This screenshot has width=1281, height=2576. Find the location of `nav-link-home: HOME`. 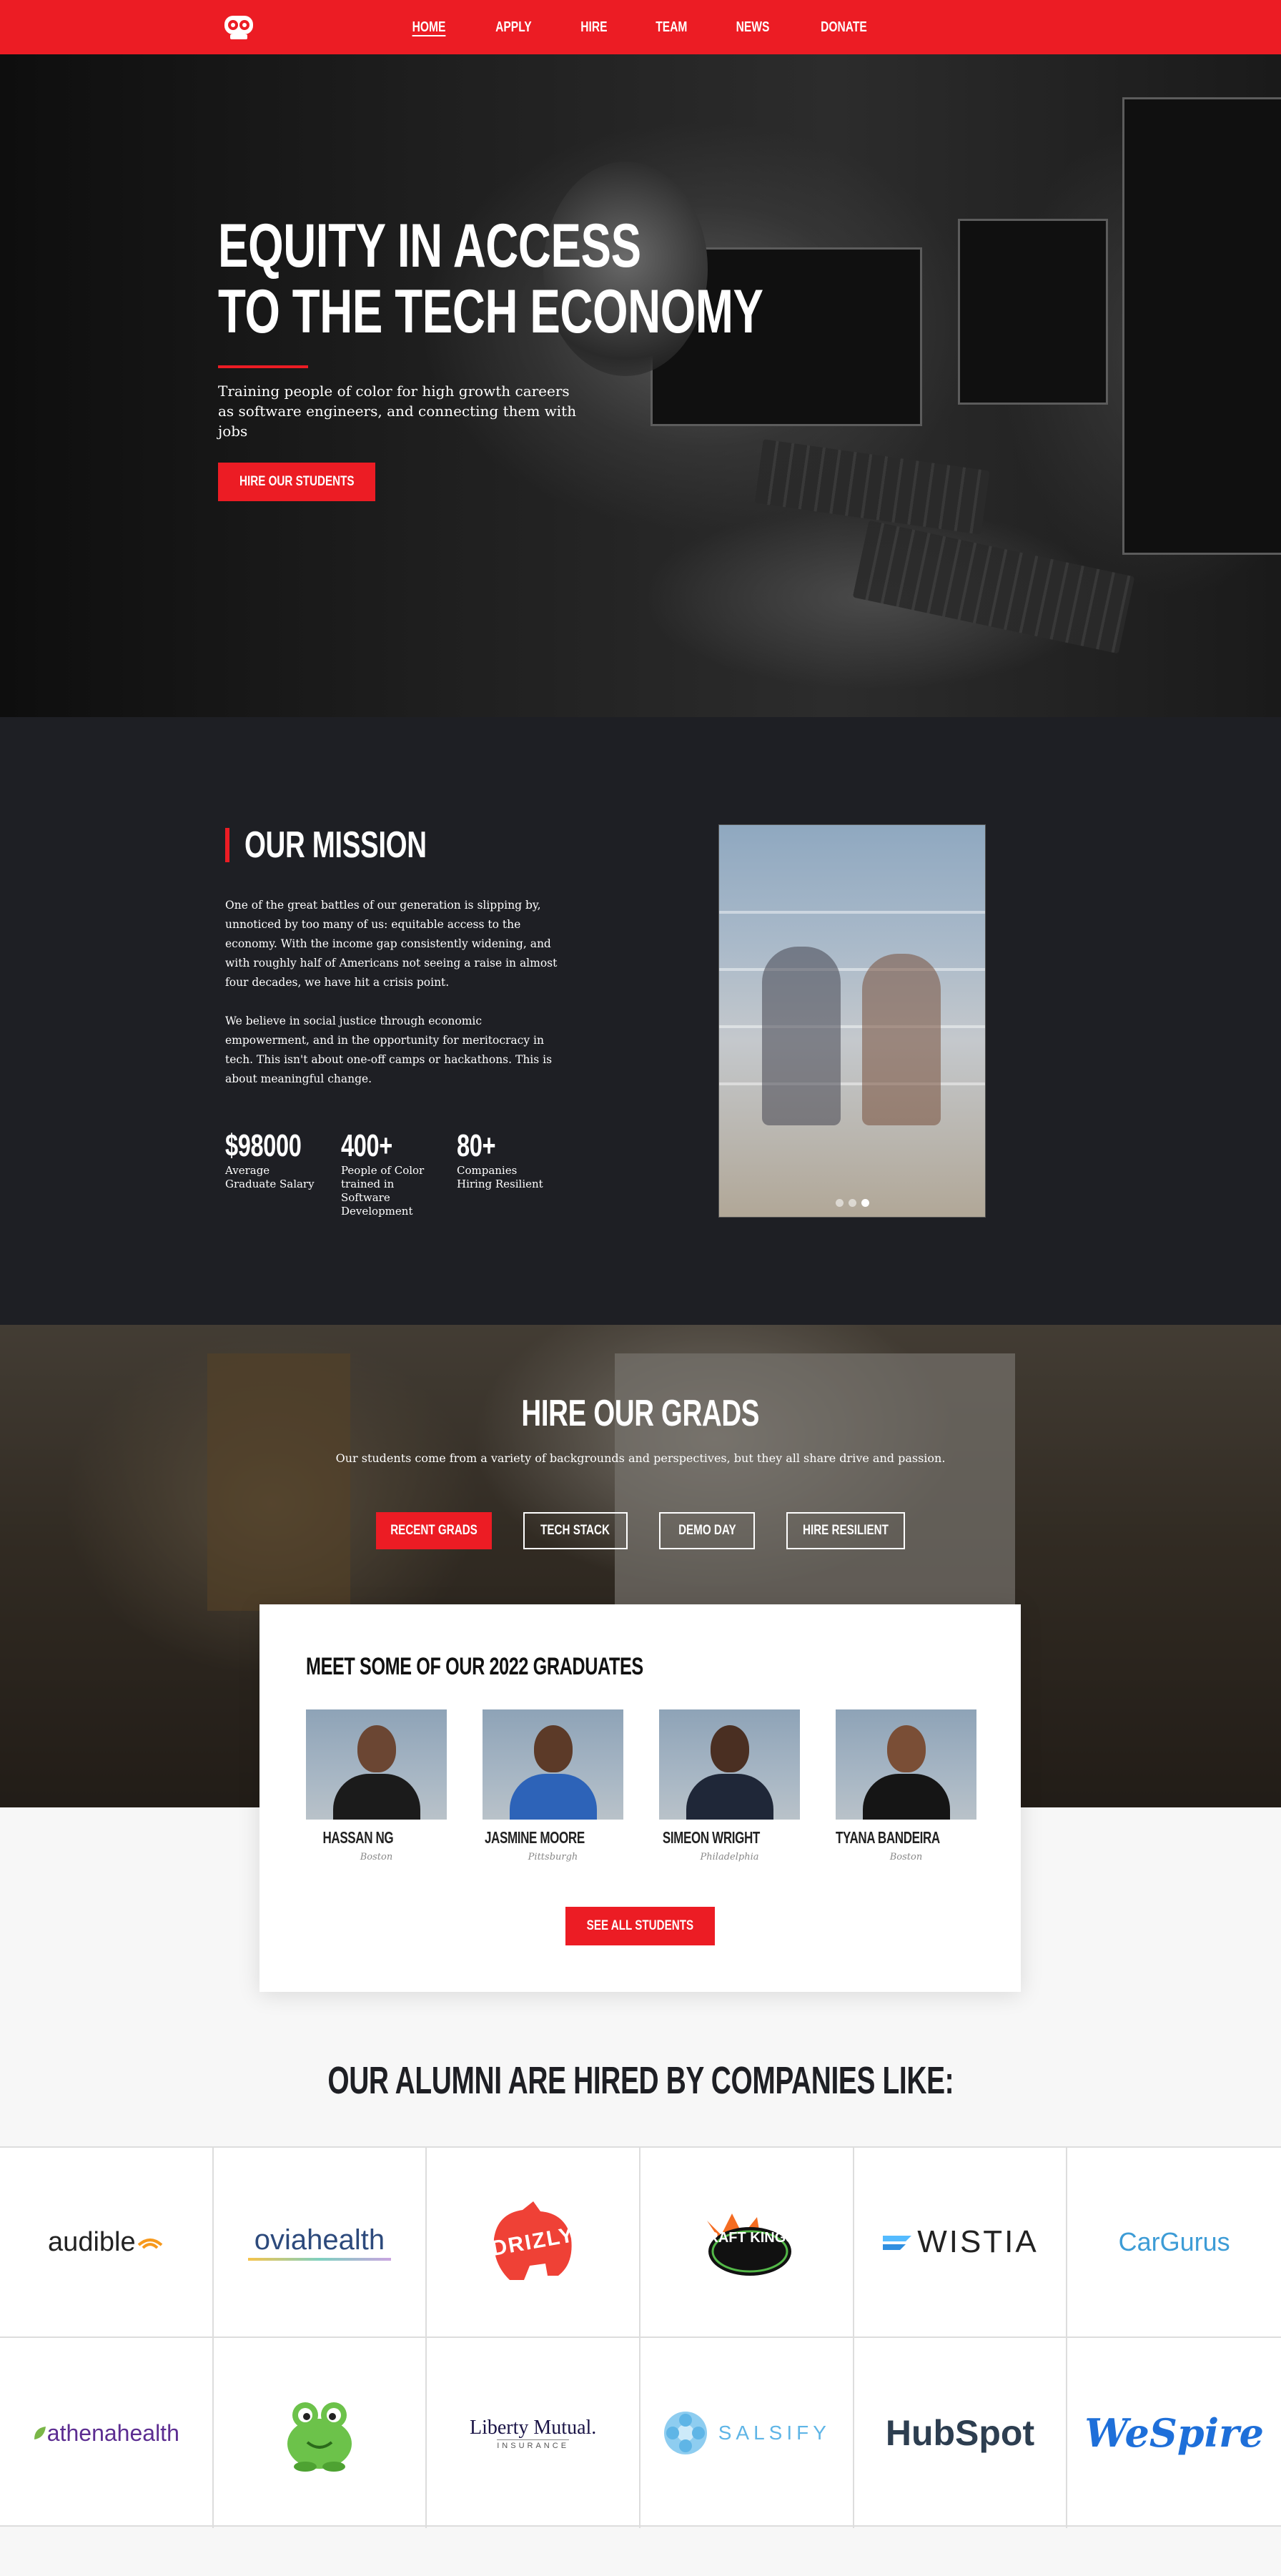

nav-link-home: HOME is located at coordinates (428, 27).